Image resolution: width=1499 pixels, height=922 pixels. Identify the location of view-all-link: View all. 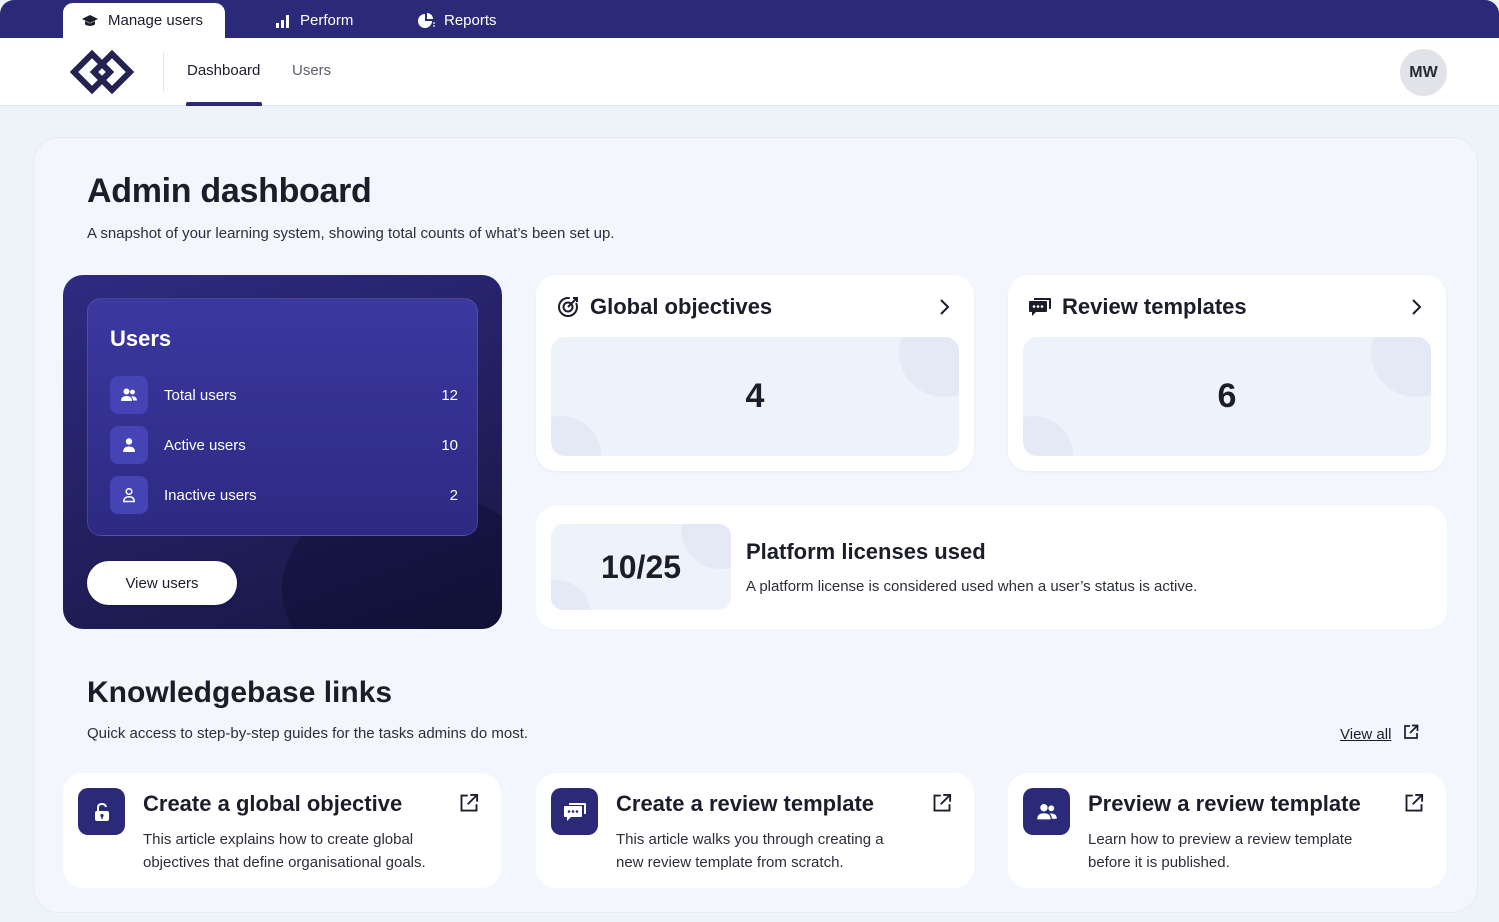
(1379, 734).